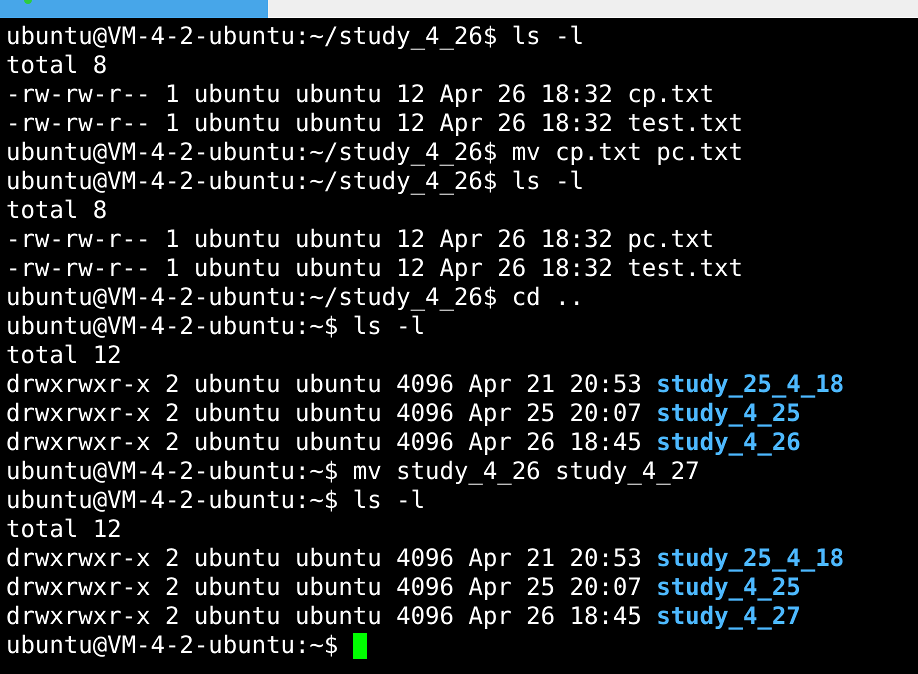 The width and height of the screenshot is (918, 674). What do you see at coordinates (728, 442) in the screenshot?
I see `directory-name: study_4_26` at bounding box center [728, 442].